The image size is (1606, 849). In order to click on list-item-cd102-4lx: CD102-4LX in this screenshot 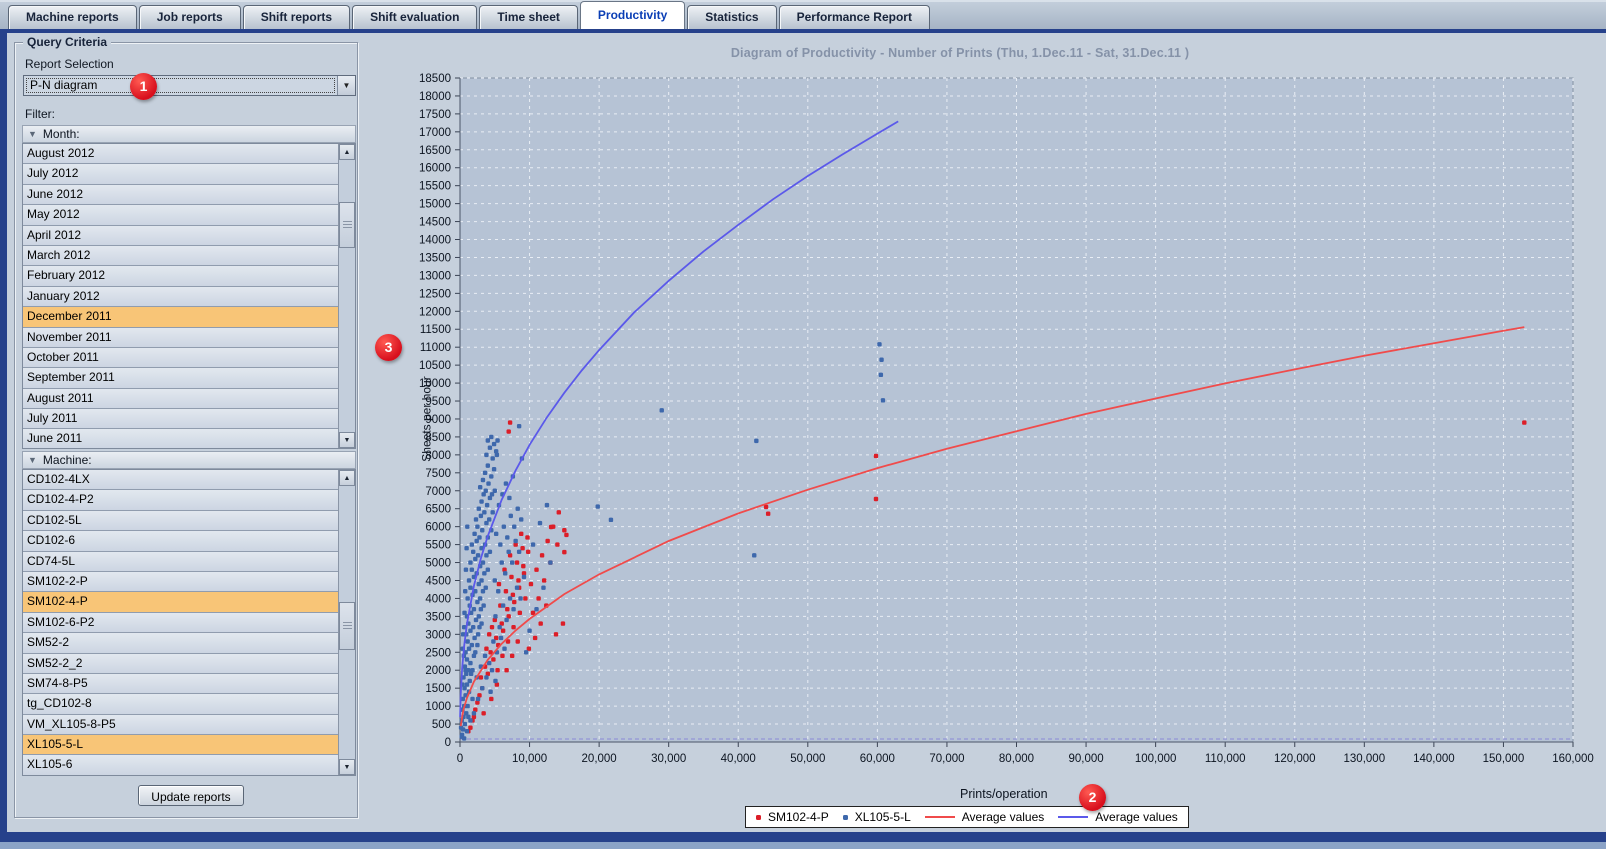, I will do `click(180, 480)`.